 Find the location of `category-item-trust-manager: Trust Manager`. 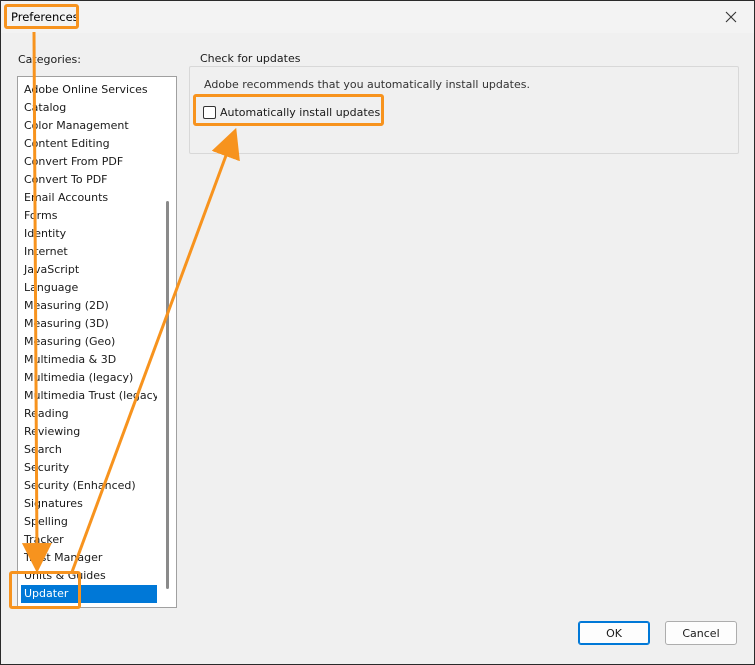

category-item-trust-manager: Trust Manager is located at coordinates (89, 558).